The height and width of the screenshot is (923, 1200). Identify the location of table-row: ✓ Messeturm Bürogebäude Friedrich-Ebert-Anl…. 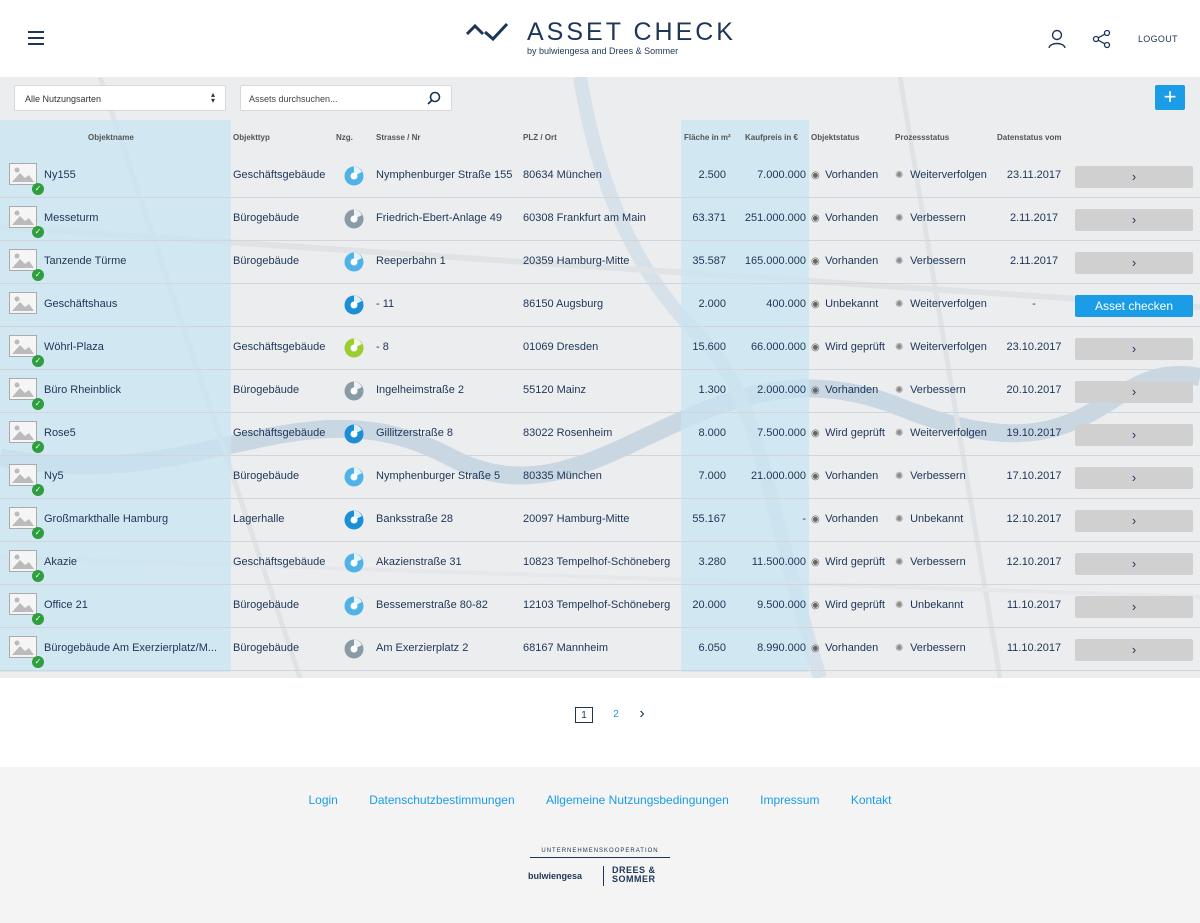
(600, 219).